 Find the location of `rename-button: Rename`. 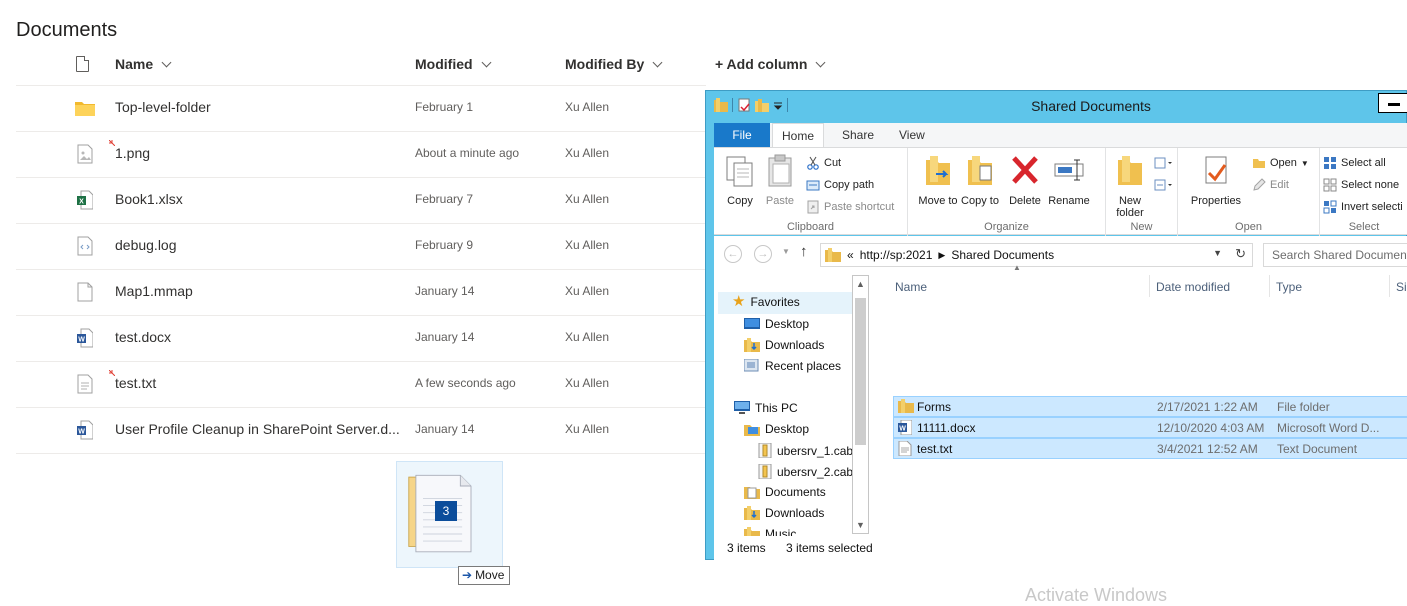

rename-button: Rename is located at coordinates (1069, 180).